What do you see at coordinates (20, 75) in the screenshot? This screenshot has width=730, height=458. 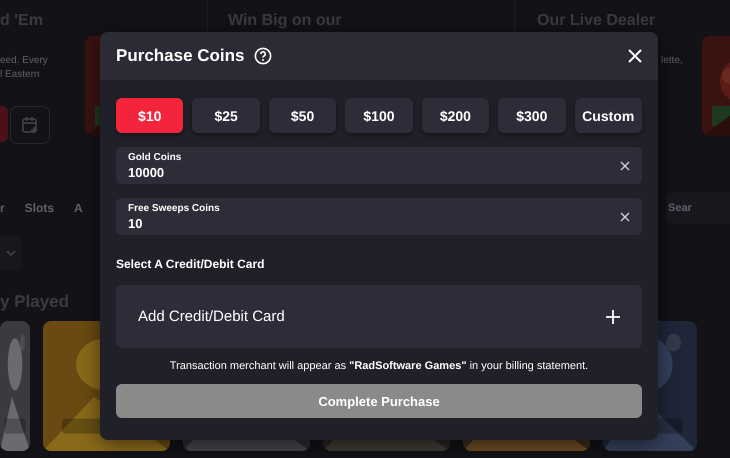 I see `promo-text: l Eastern` at bounding box center [20, 75].